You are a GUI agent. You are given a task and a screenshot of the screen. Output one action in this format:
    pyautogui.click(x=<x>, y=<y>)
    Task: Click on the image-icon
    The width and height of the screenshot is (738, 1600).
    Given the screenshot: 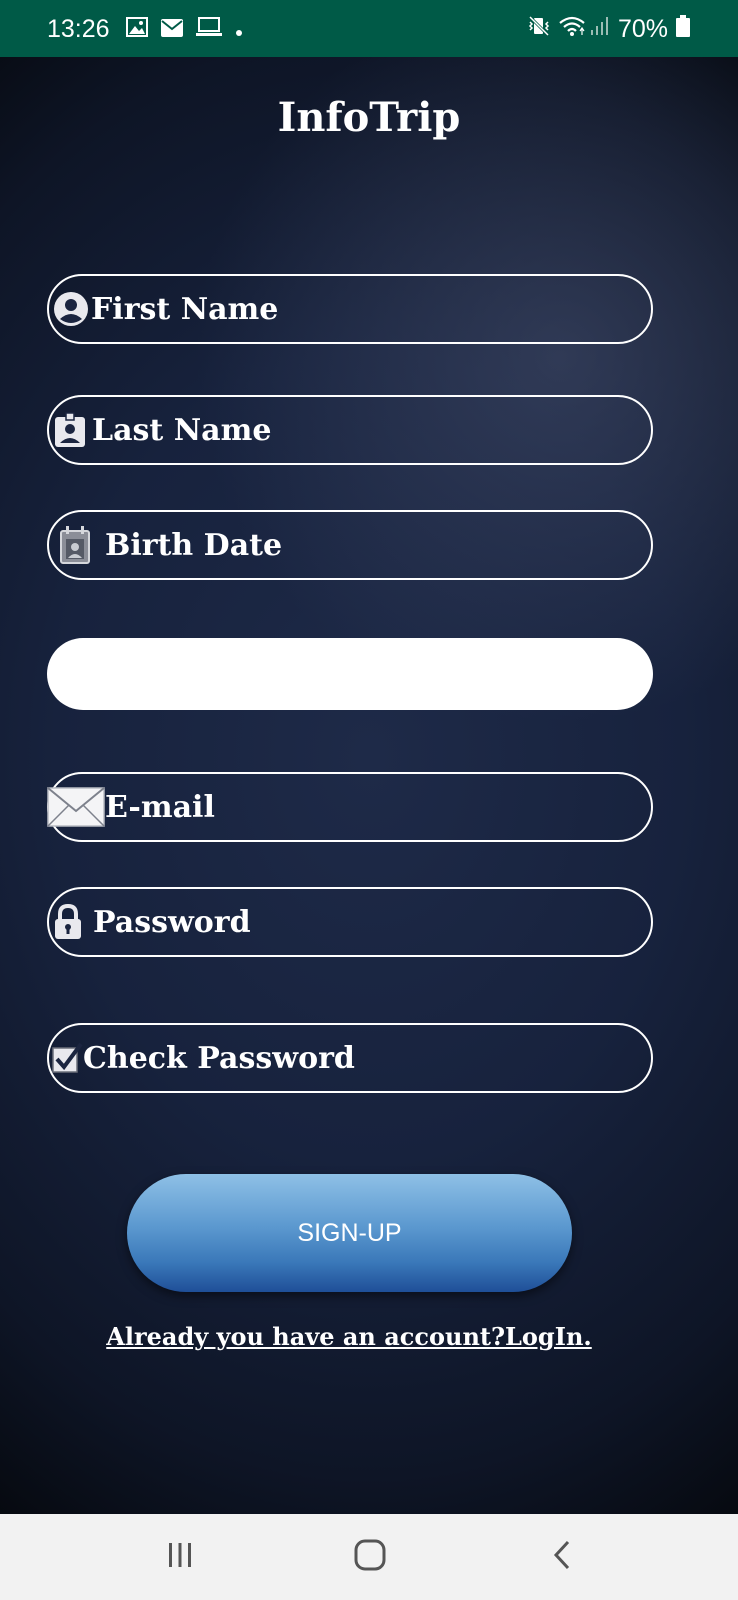 What is the action you would take?
    pyautogui.click(x=136, y=29)
    